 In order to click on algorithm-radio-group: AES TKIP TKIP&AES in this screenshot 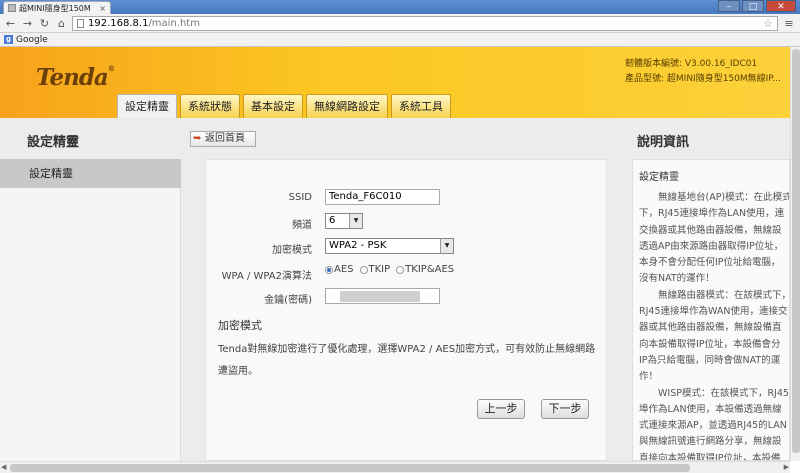, I will do `click(389, 269)`.